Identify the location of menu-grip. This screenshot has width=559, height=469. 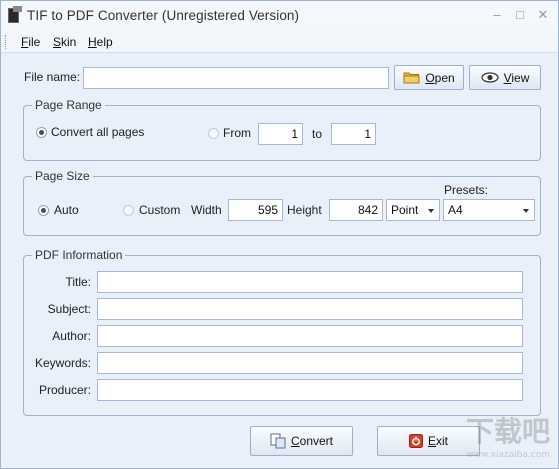
(6, 42).